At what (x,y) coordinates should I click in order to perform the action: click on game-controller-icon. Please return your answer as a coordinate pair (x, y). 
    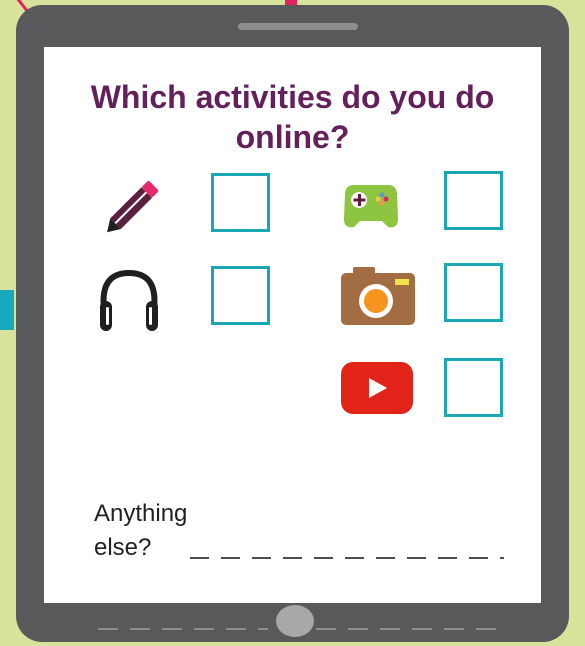
    Looking at the image, I should click on (371, 207).